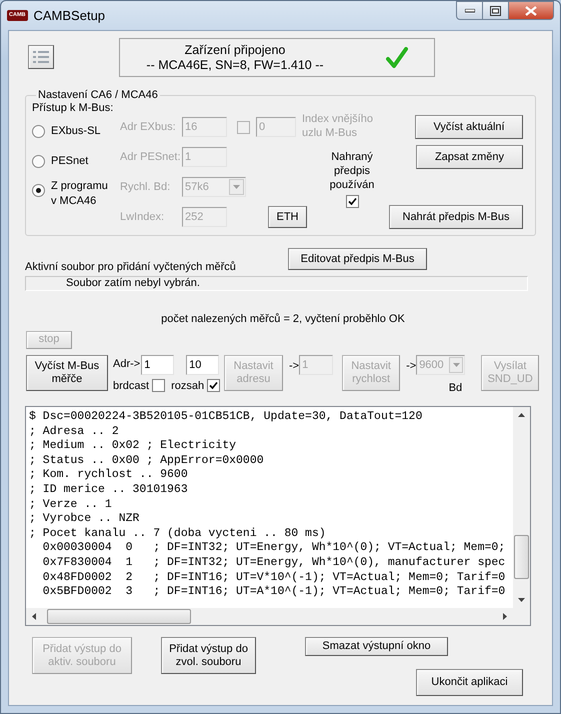 The image size is (561, 714). What do you see at coordinates (469, 157) in the screenshot?
I see `action-button: Zapsat změny` at bounding box center [469, 157].